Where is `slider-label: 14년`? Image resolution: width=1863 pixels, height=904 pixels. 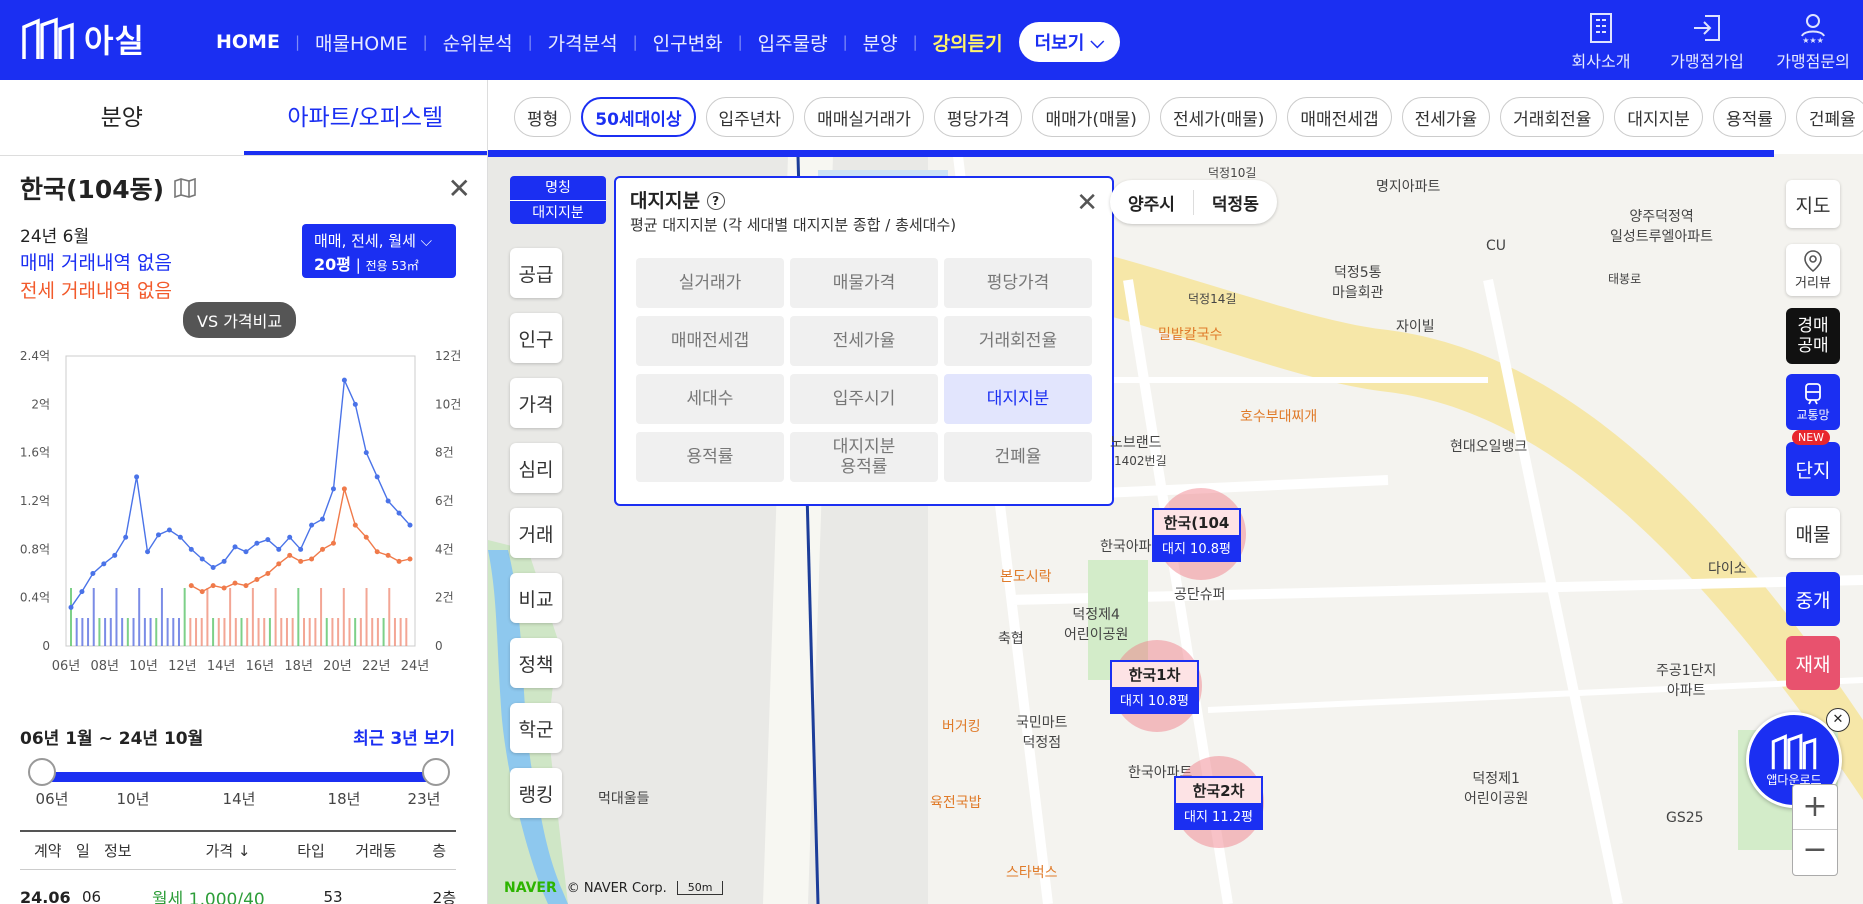
slider-label: 14년 is located at coordinates (239, 799).